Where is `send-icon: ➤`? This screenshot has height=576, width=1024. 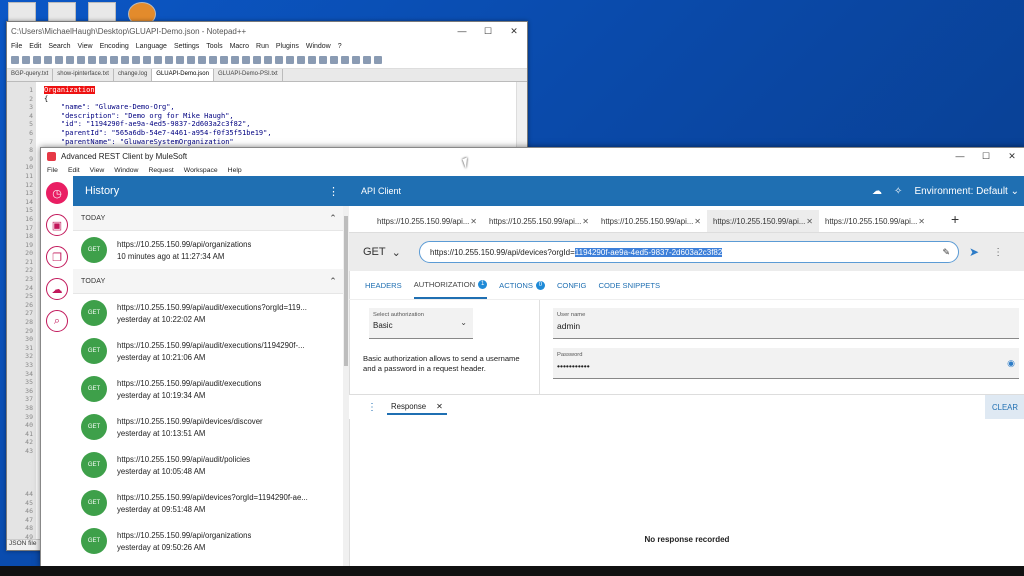 send-icon: ➤ is located at coordinates (974, 252).